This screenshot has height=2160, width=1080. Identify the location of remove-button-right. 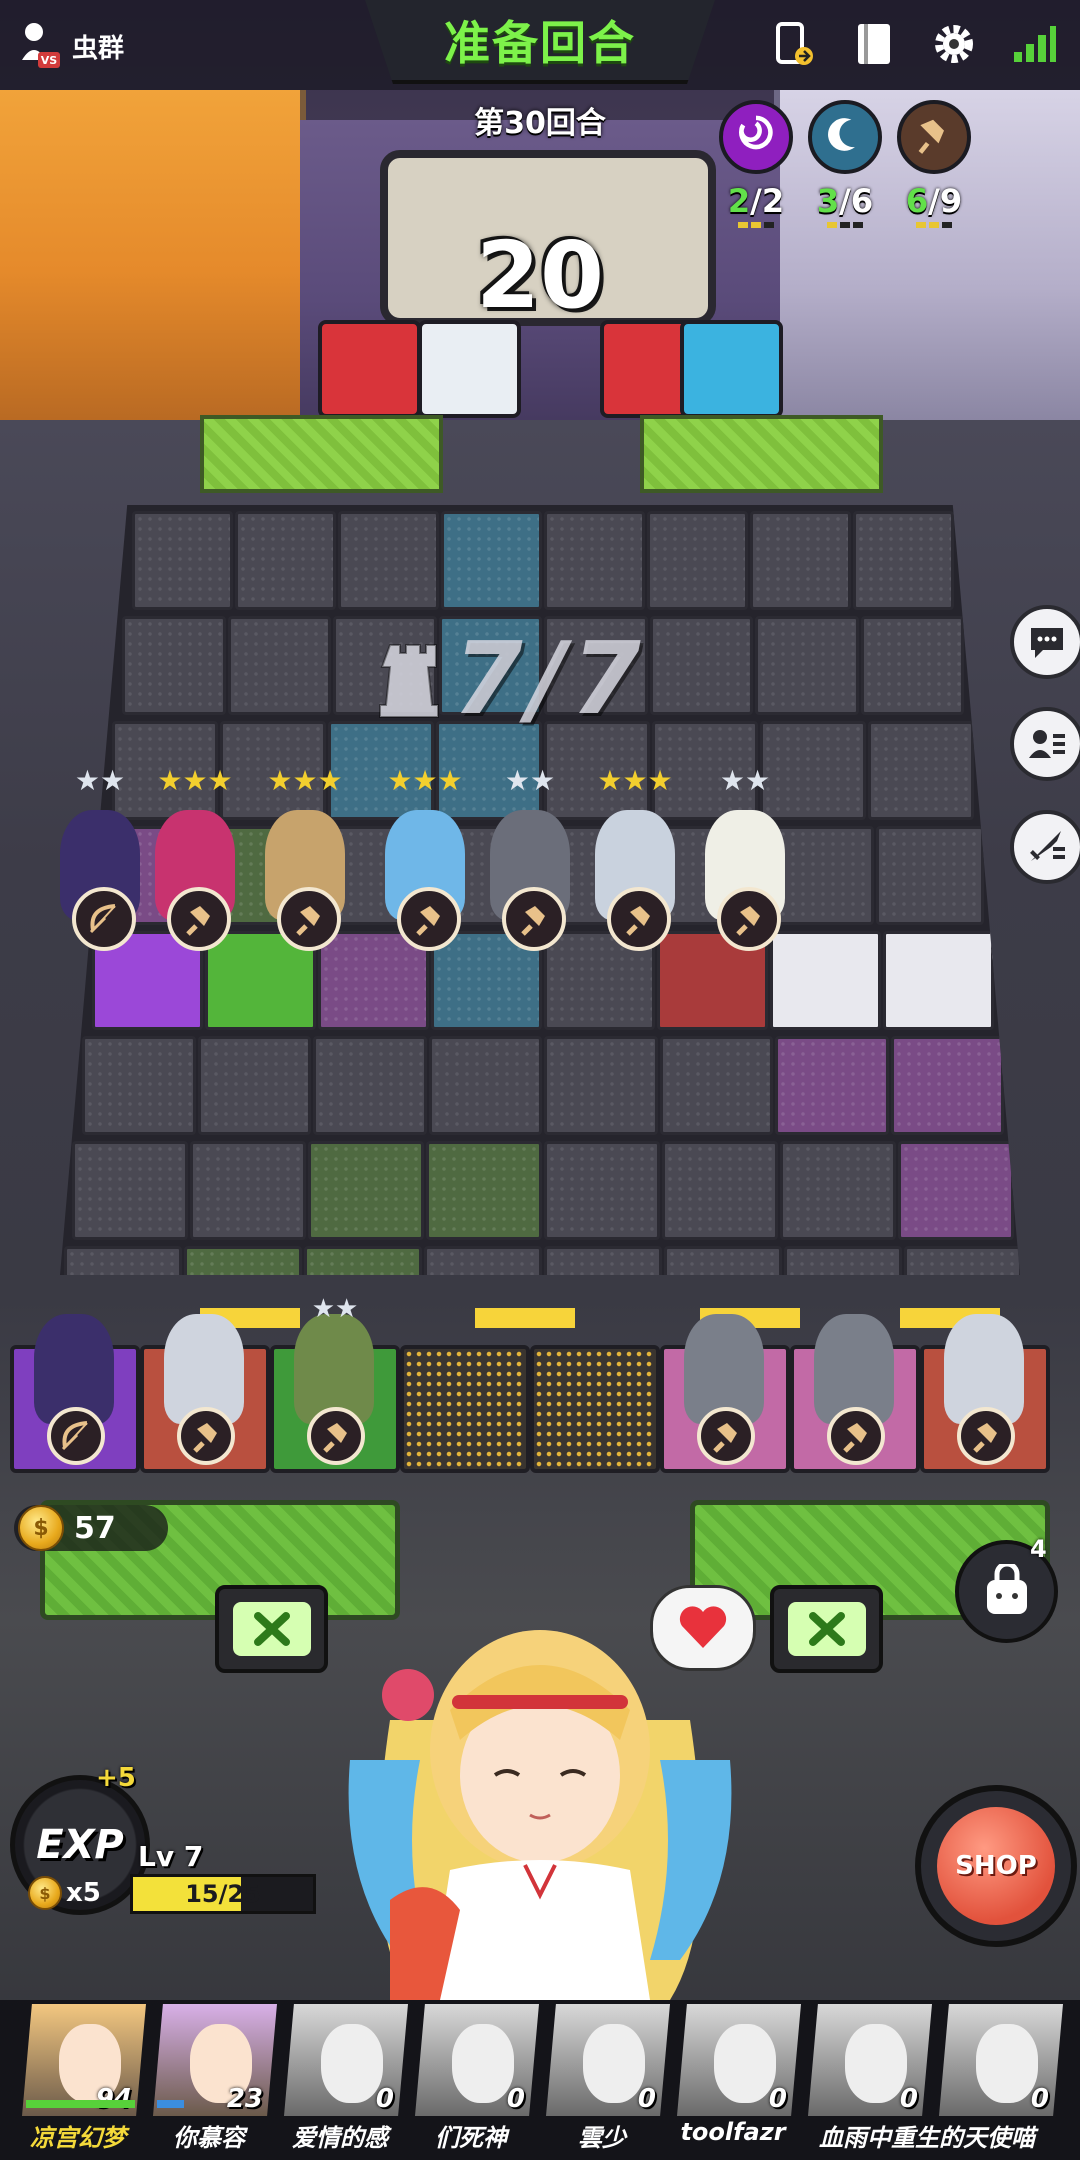
(826, 1629).